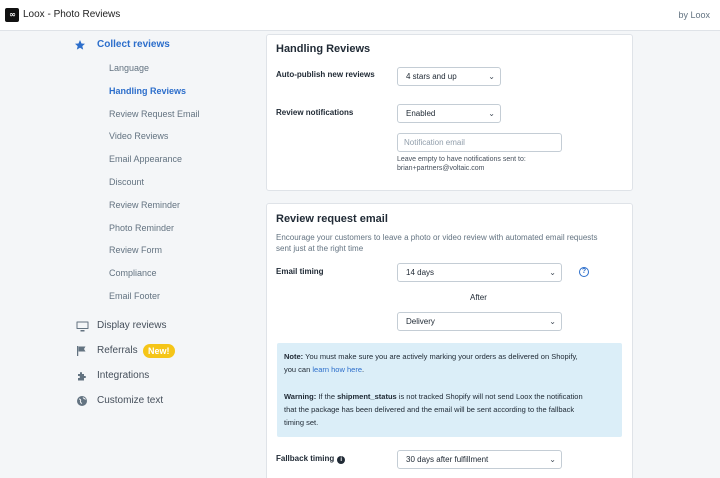 The image size is (720, 478). Describe the element at coordinates (420, 272) in the screenshot. I see `email-timing-value: 14 days` at that location.